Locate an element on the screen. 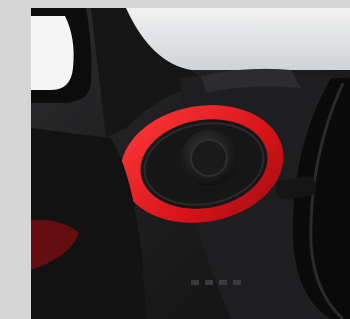 Image resolution: width=350 pixels, height=319 pixels. side-mirror-glass is located at coordinates (52, 53).